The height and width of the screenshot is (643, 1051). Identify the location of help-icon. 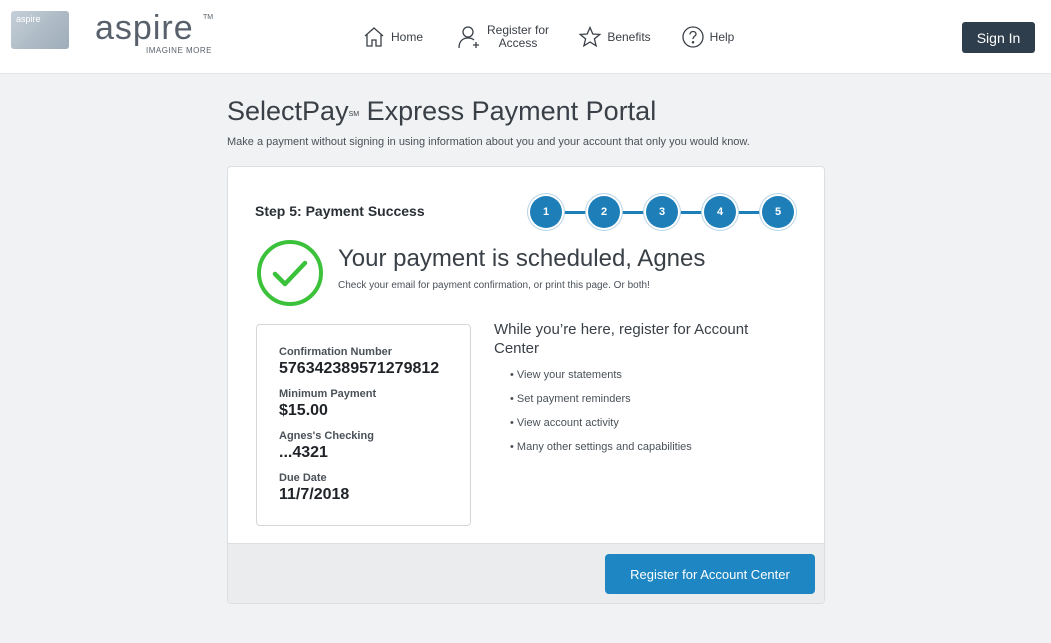
(693, 37).